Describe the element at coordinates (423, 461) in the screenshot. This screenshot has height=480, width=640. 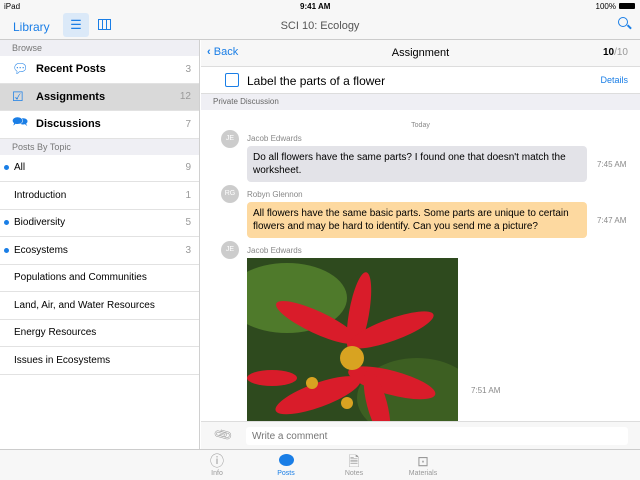
I see `materials-box-icon: ⊡` at that location.